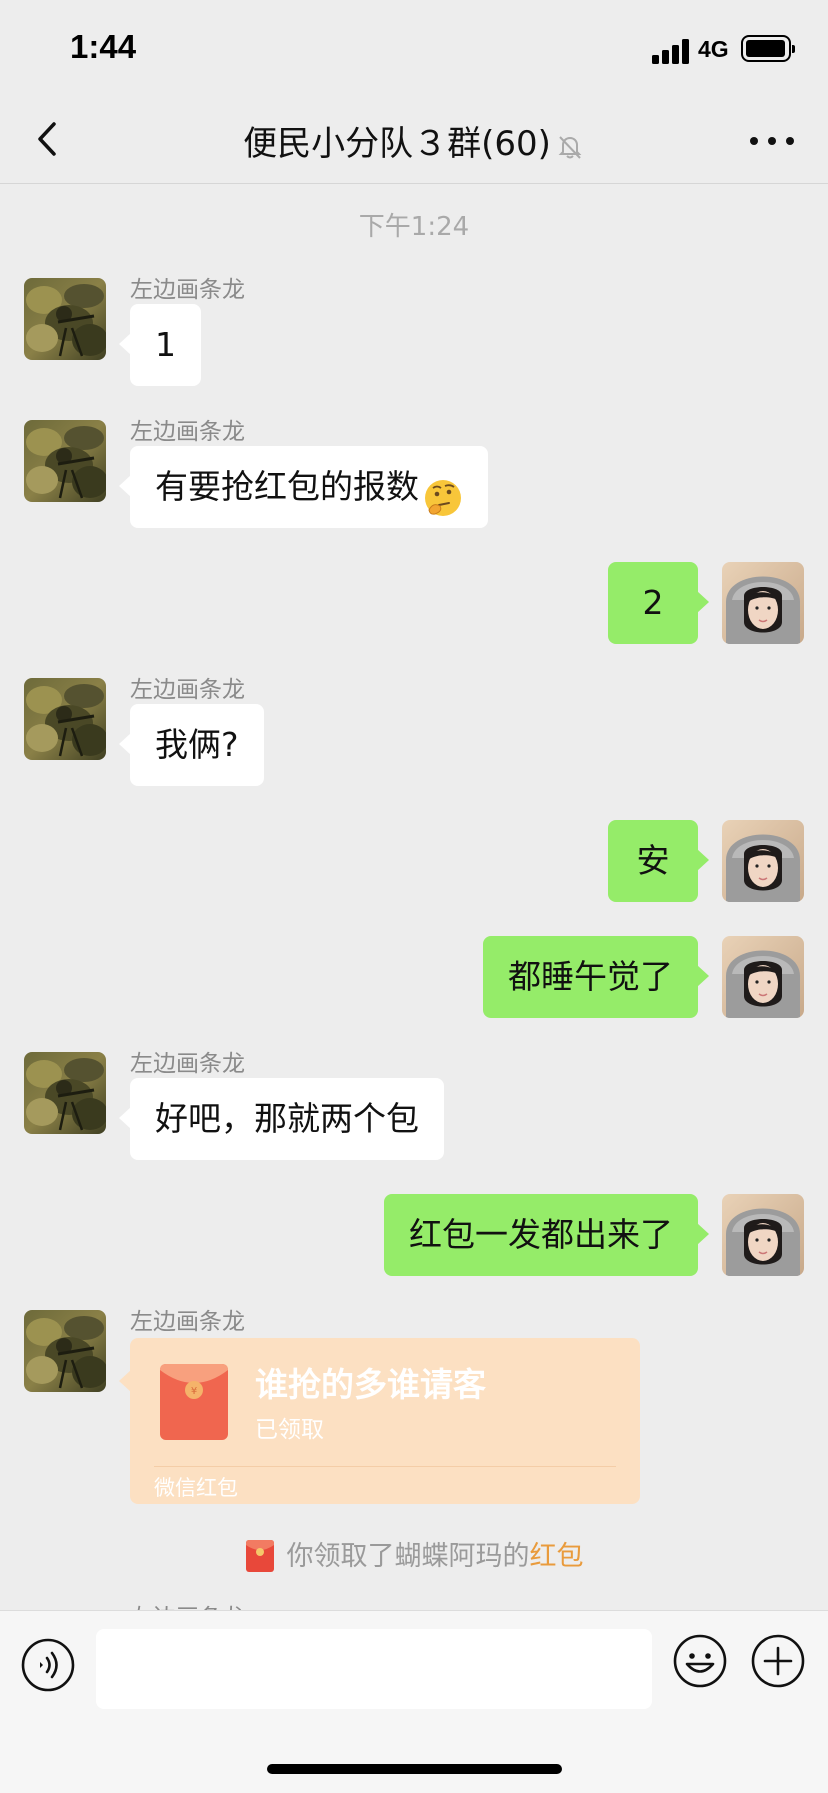  What do you see at coordinates (160, 345) in the screenshot?
I see `message-bubble: 1` at bounding box center [160, 345].